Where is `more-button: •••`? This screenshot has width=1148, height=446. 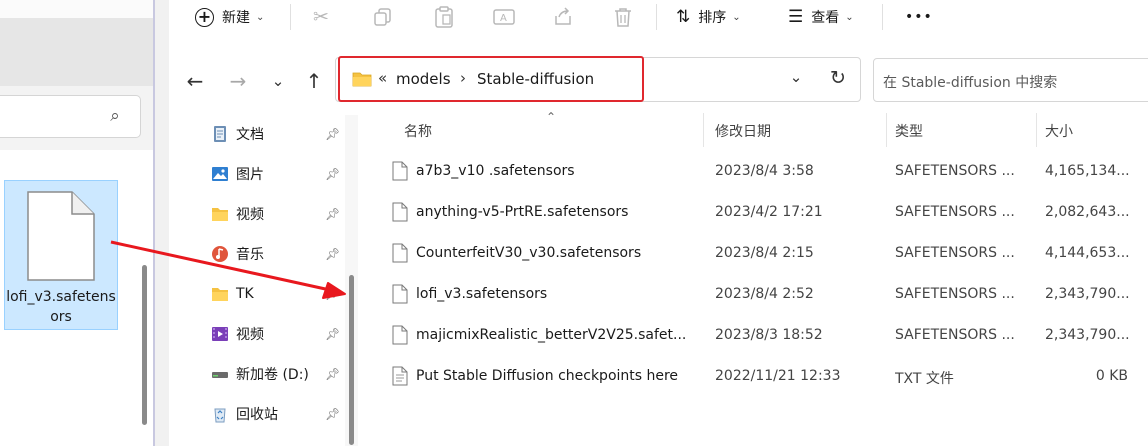 more-button: ••• is located at coordinates (919, 17).